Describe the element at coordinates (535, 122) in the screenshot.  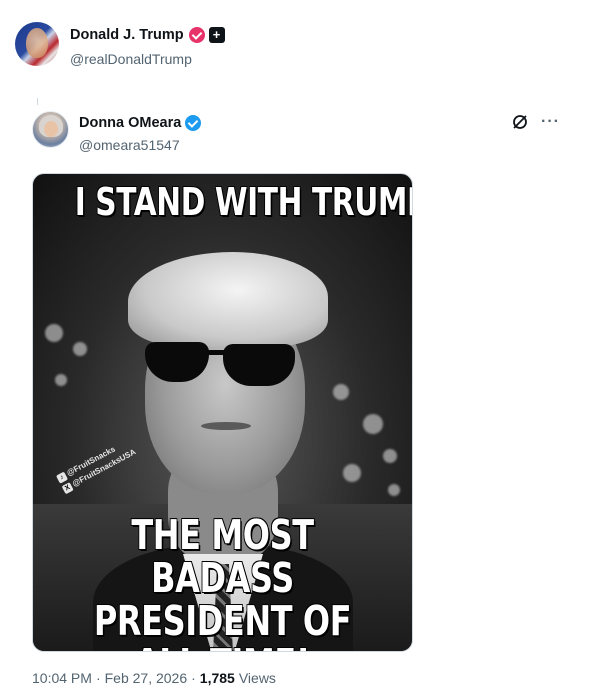
I see `post-actions: ···` at that location.